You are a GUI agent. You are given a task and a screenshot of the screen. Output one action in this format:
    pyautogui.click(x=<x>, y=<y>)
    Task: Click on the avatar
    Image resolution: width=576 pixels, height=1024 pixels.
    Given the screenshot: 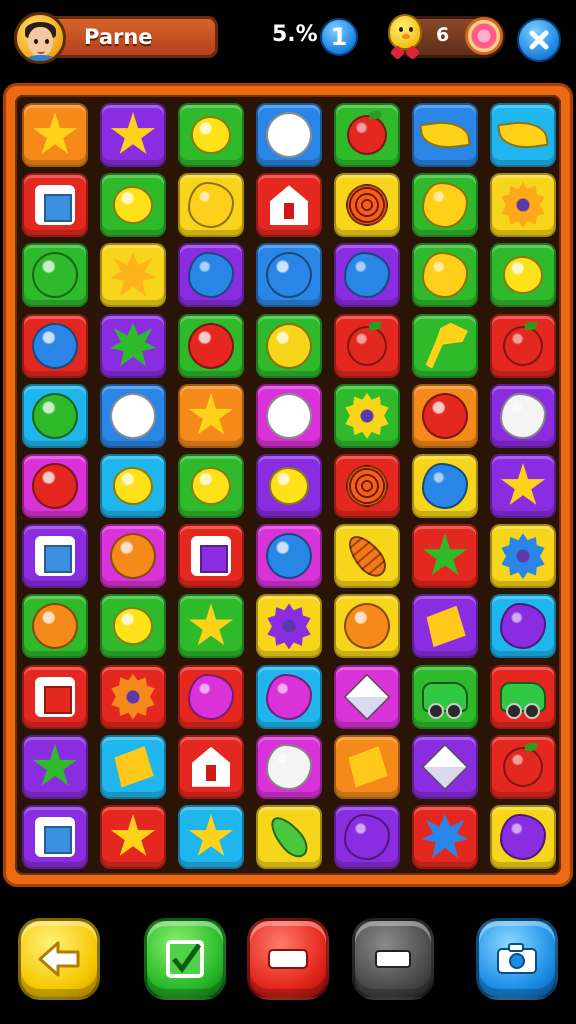 What is the action you would take?
    pyautogui.click(x=40, y=38)
    